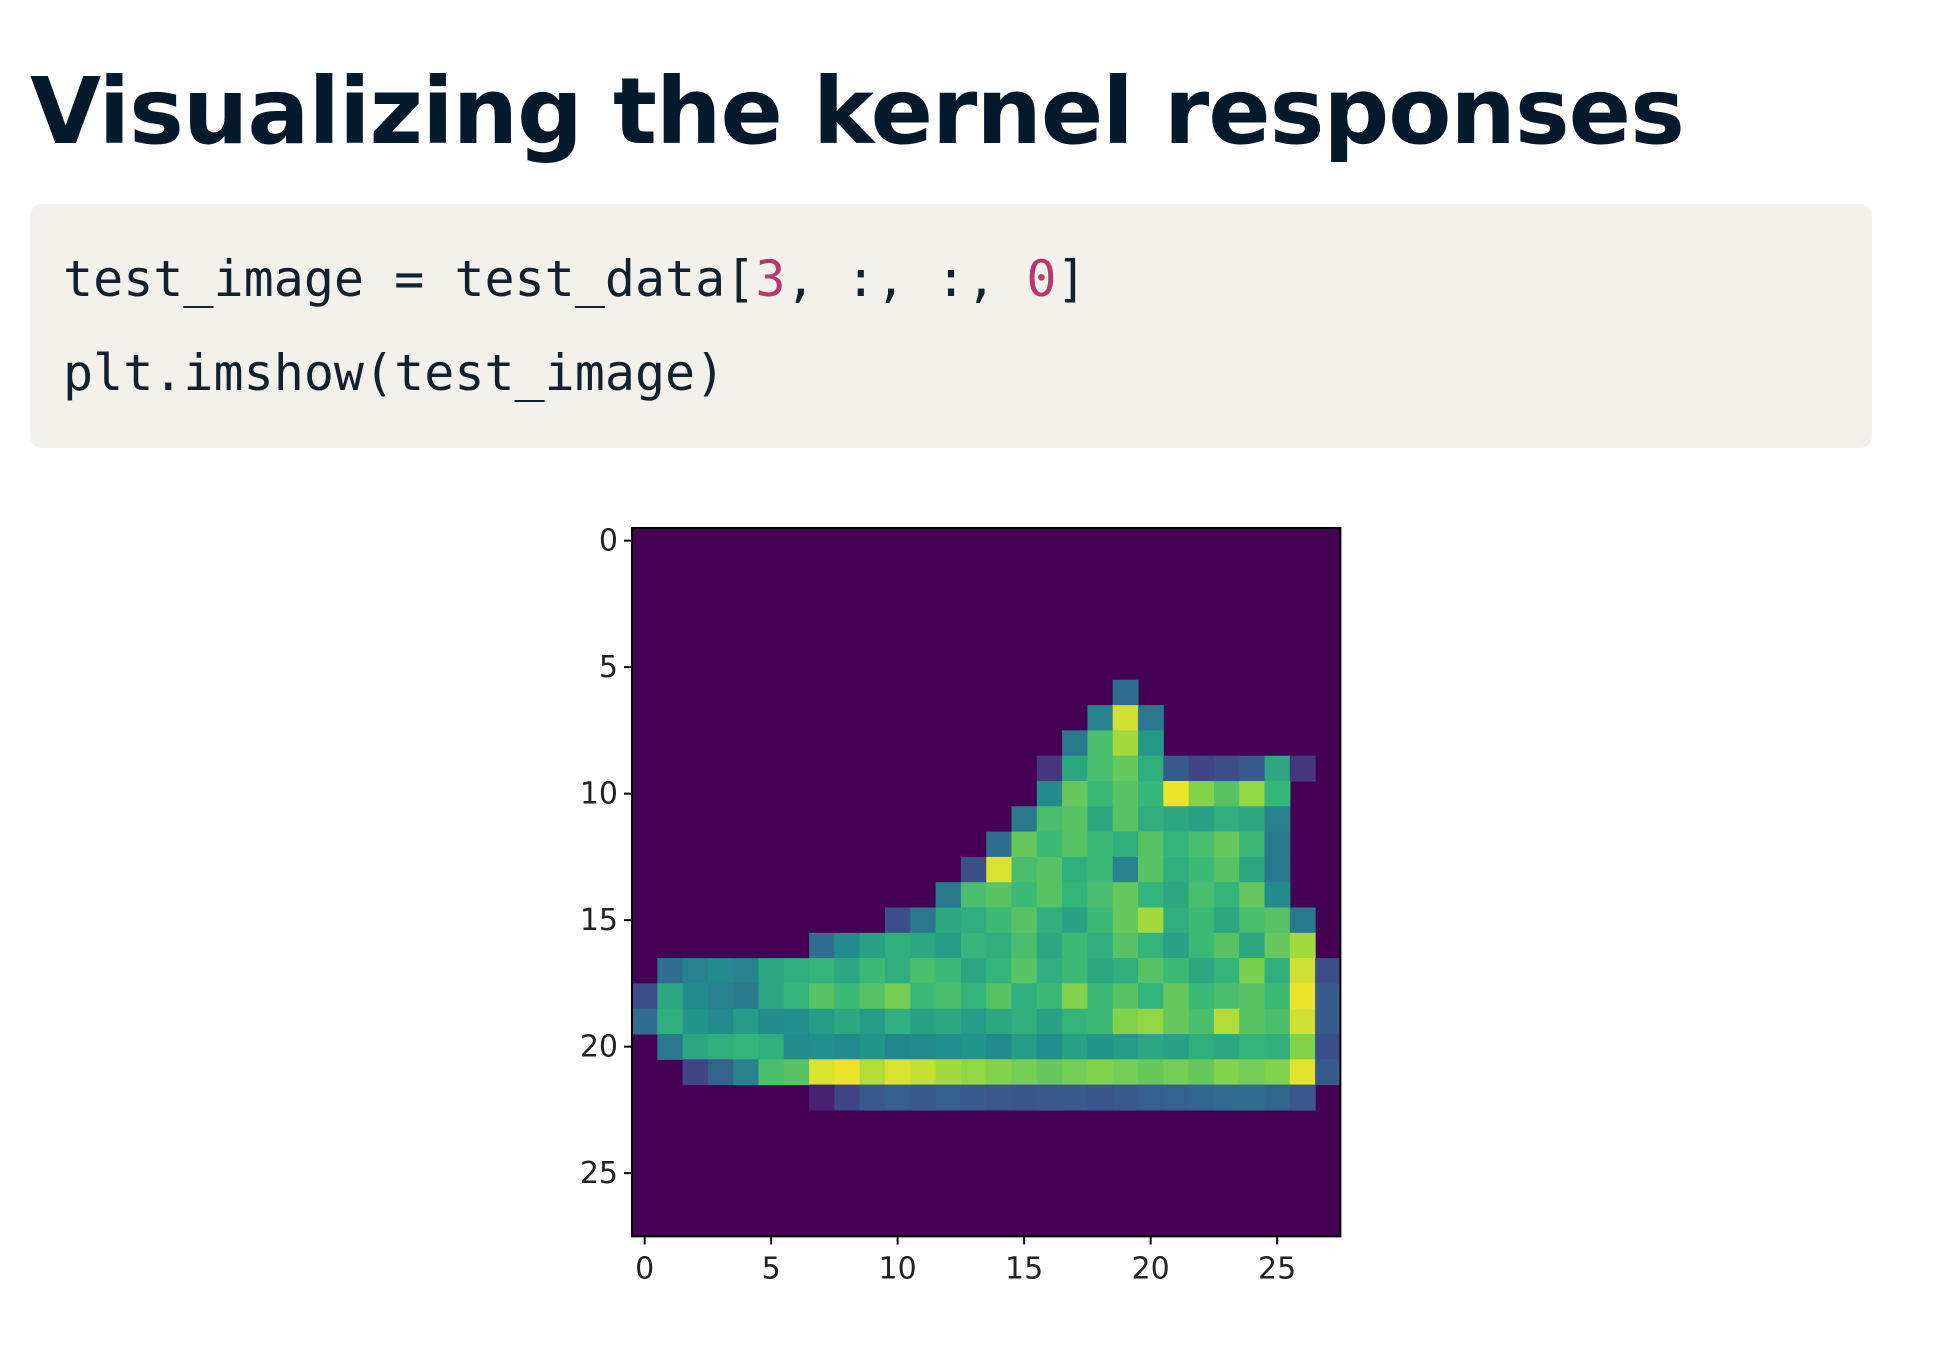 This screenshot has height=1368, width=1950. What do you see at coordinates (599, 1173) in the screenshot?
I see `y-tick-label: 25` at bounding box center [599, 1173].